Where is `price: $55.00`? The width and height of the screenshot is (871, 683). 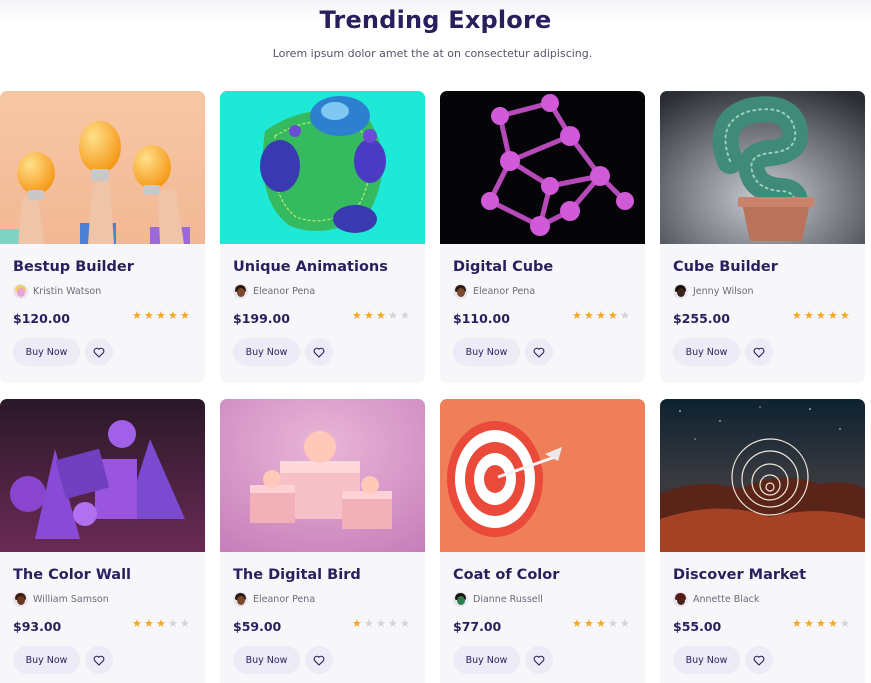
price: $55.00 is located at coordinates (697, 626).